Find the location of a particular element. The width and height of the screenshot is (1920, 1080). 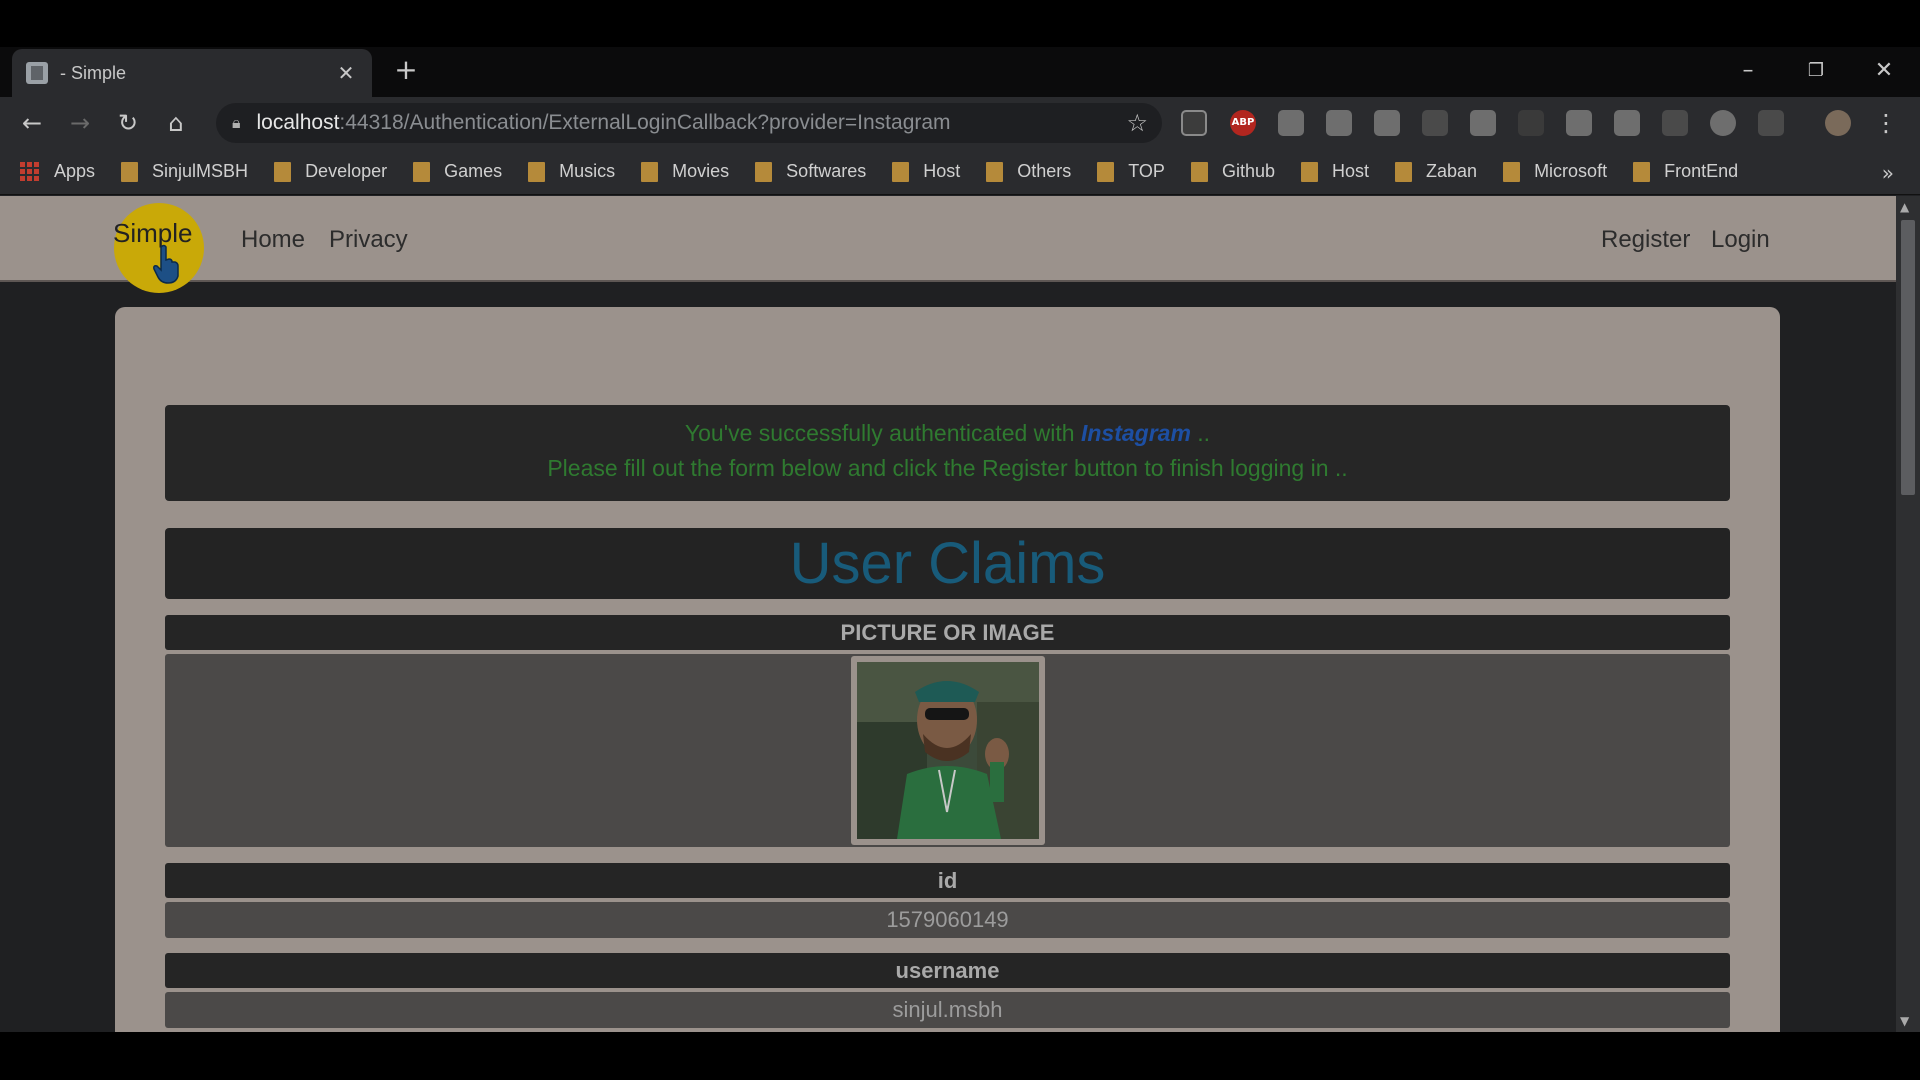

restore-icon: ❐ is located at coordinates (1816, 71).